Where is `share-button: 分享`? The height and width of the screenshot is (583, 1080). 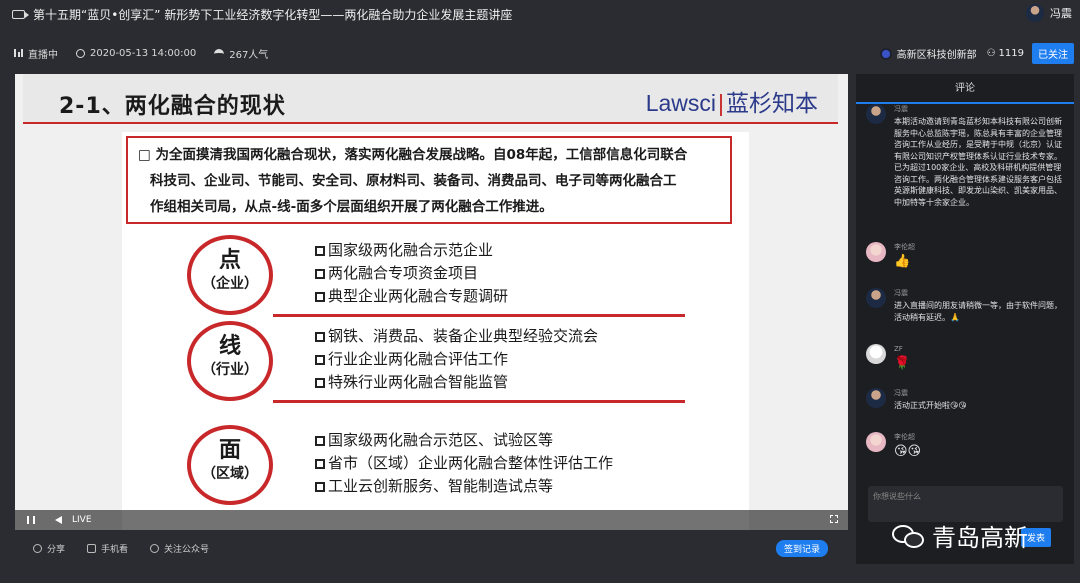 share-button: 分享 is located at coordinates (49, 548).